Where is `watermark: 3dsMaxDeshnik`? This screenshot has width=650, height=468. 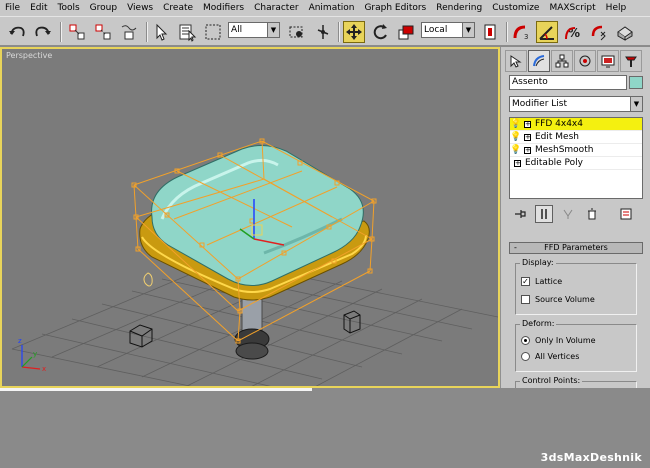 watermark: 3dsMaxDeshnik is located at coordinates (591, 457).